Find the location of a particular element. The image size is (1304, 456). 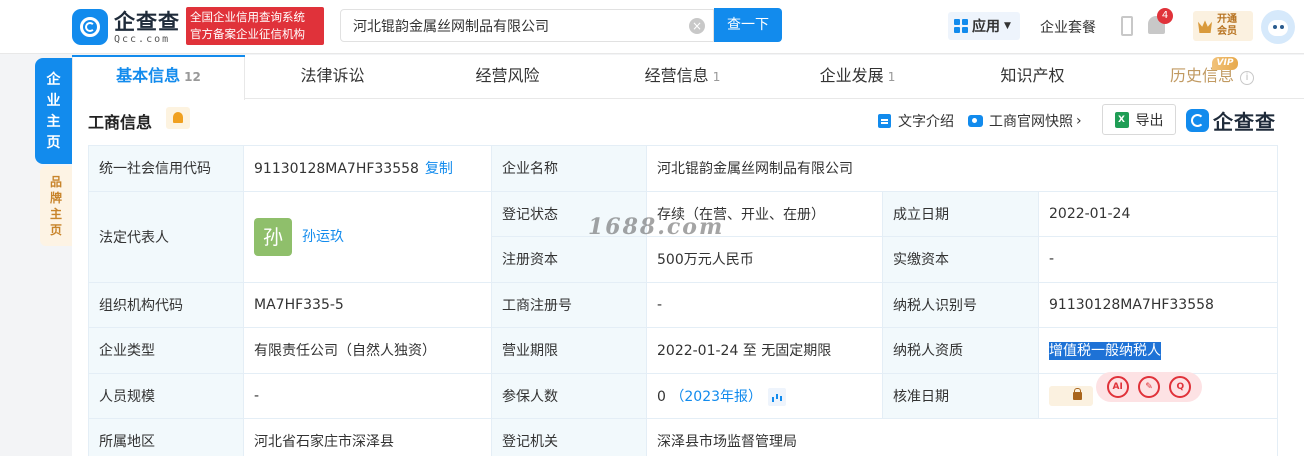

company-name-label: 企业名称 is located at coordinates (569, 168).